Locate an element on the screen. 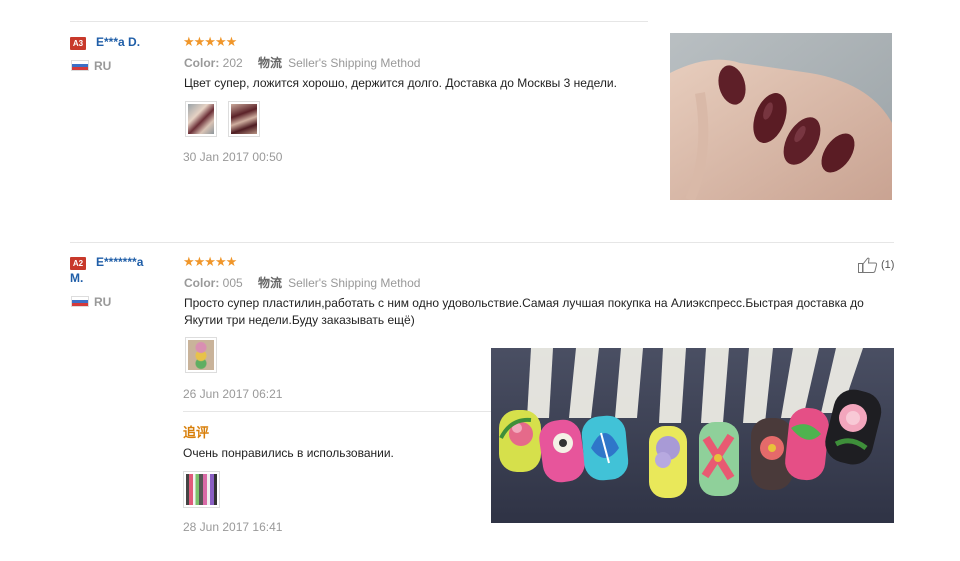 This screenshot has height=561, width=960. buyer-name: E***a D. is located at coordinates (118, 42).